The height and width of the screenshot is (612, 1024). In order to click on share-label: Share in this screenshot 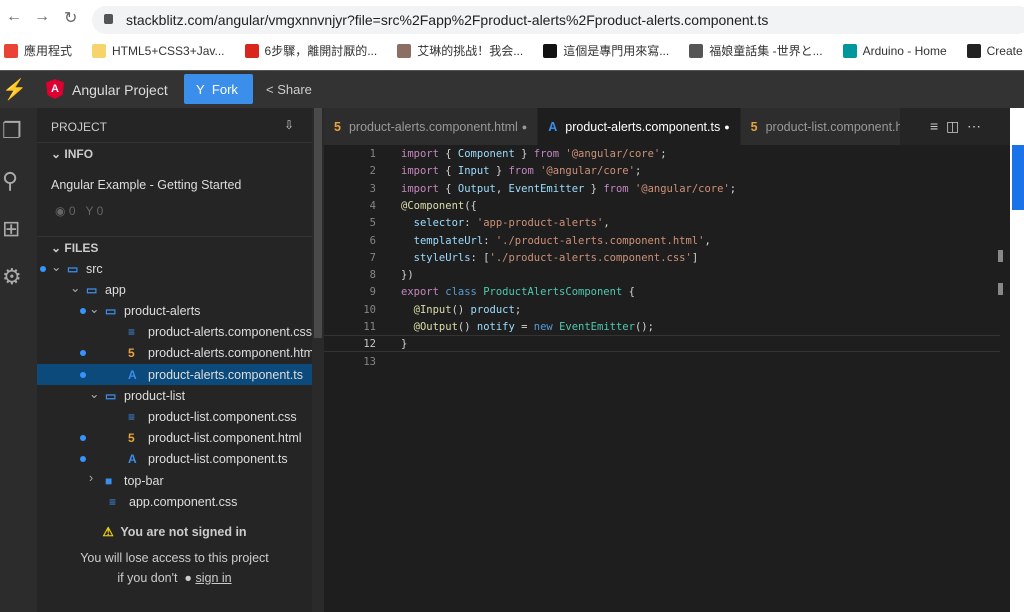, I will do `click(294, 89)`.